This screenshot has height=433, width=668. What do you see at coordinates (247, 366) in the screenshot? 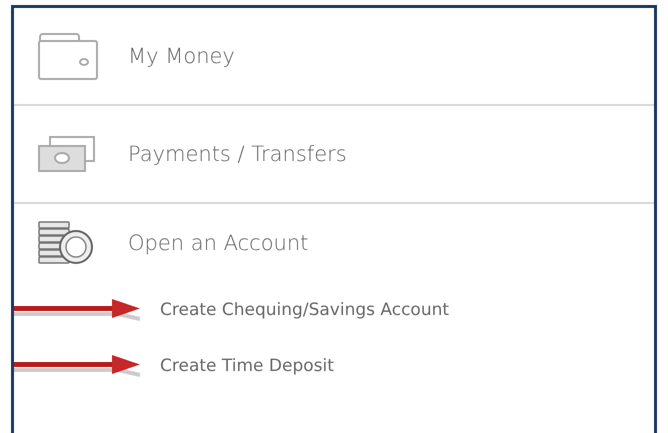
I see `submenu-item: Create Time Deposit` at bounding box center [247, 366].